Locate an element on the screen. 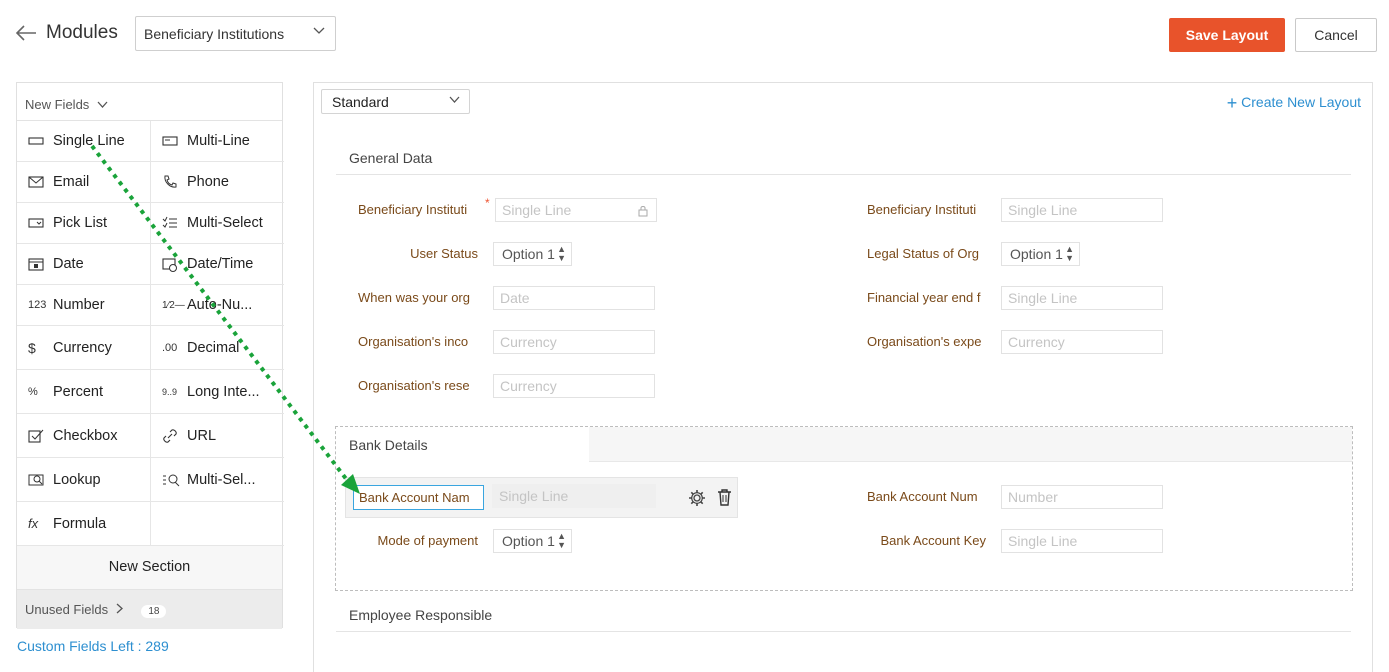 This screenshot has width=1389, height=672. module-select: Beneficiary Institutions is located at coordinates (235, 33).